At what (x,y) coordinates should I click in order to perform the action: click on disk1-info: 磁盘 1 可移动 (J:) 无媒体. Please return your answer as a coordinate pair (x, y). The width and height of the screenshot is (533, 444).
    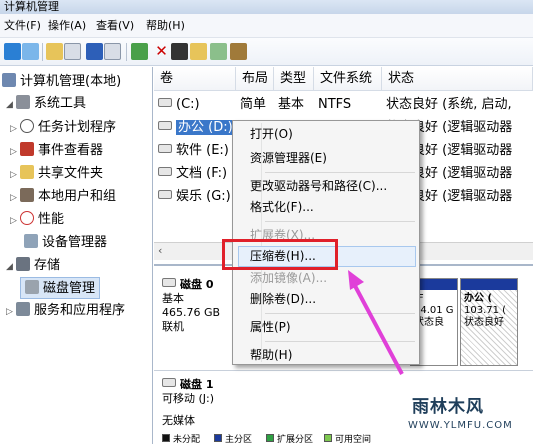
    Looking at the image, I should click on (188, 403).